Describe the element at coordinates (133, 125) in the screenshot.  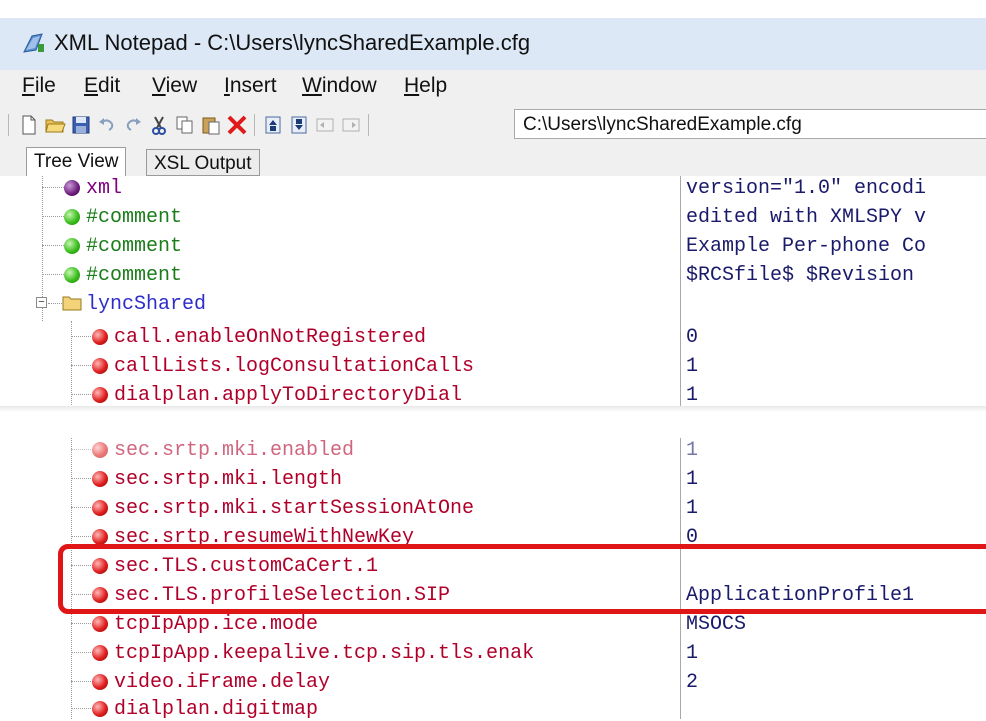
I see `redo-icon` at that location.